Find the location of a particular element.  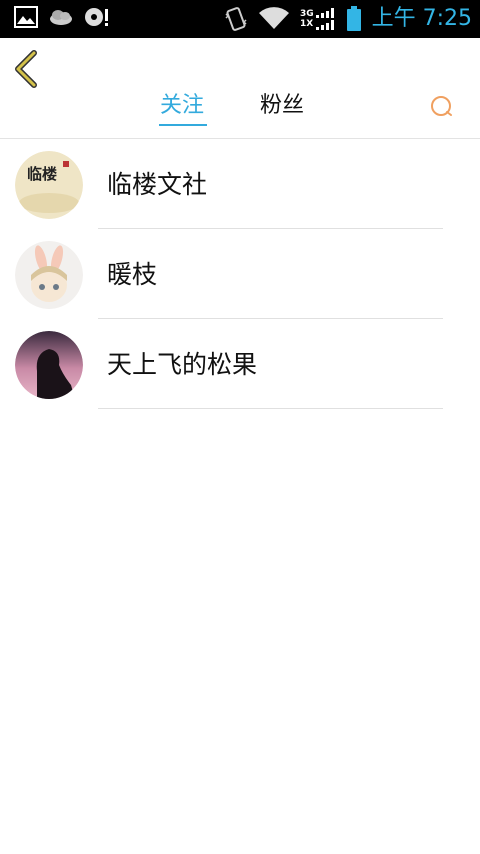

gallery-icon is located at coordinates (26, 17).